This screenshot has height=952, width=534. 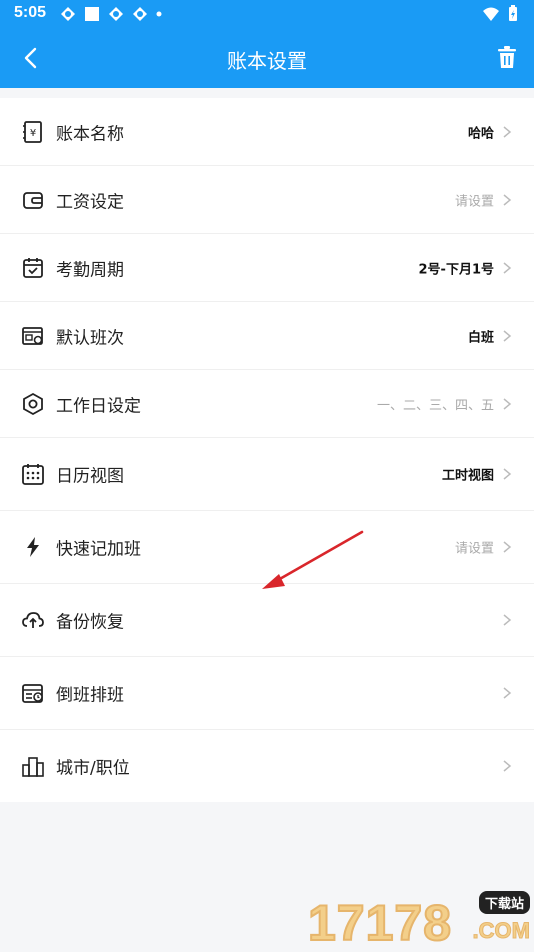 I want to click on setting-label: 倒班排班, so click(x=90, y=695).